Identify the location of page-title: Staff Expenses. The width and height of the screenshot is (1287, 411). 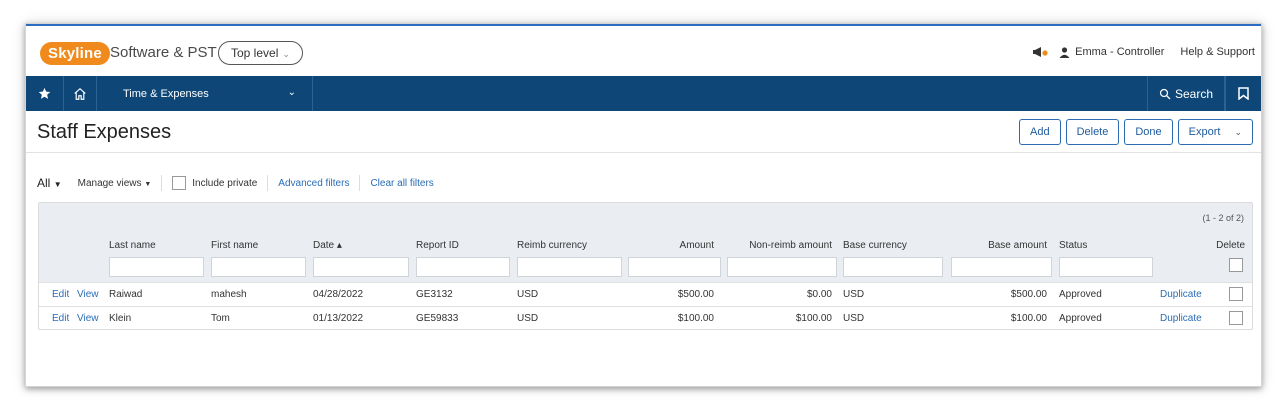
(104, 132).